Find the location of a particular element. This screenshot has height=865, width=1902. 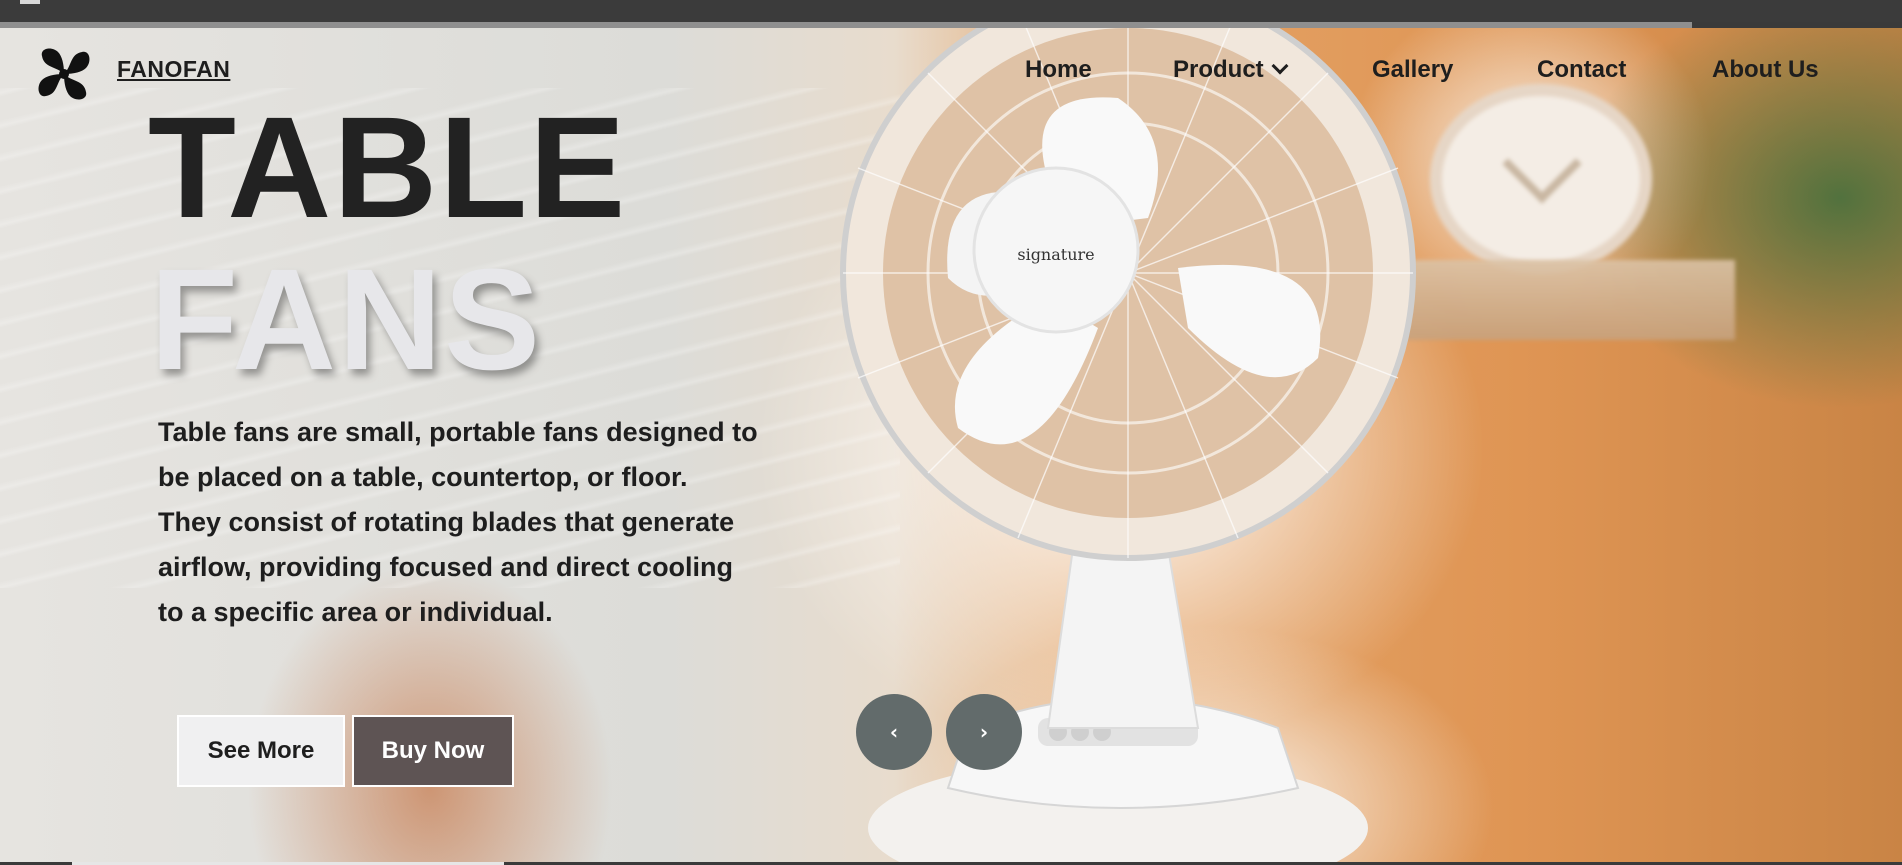

nav-home: Home is located at coordinates (1058, 70).